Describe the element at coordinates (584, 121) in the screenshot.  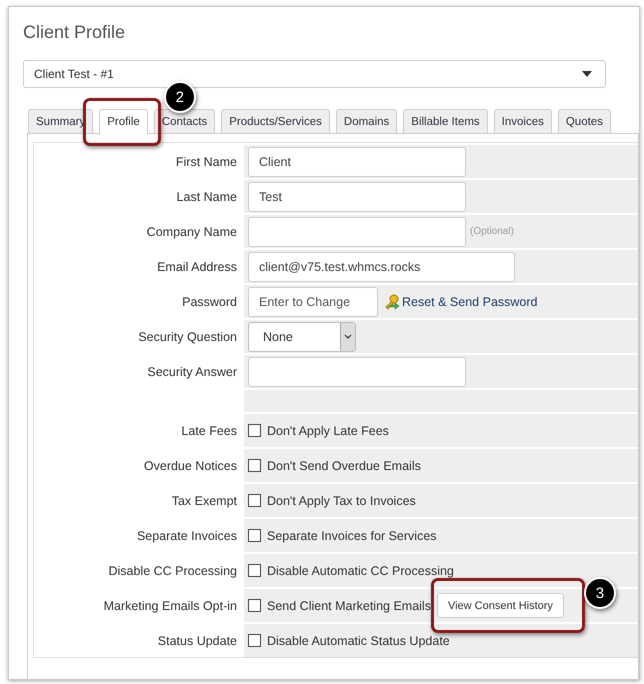
I see `tab: Quotes` at that location.